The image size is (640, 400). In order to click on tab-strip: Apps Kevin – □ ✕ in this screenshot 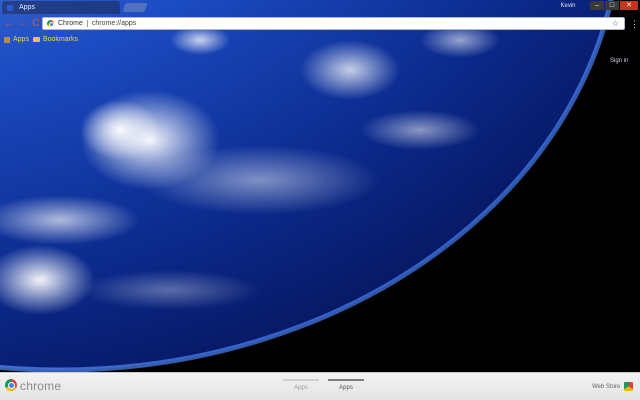, I will do `click(320, 7)`.